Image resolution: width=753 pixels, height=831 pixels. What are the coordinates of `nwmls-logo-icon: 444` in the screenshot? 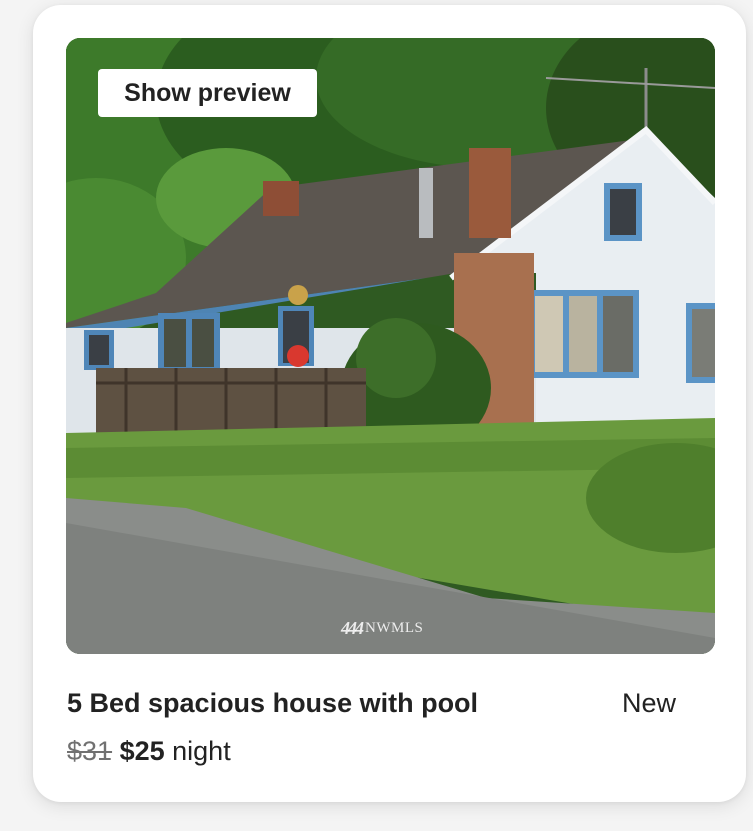 It's located at (352, 628).